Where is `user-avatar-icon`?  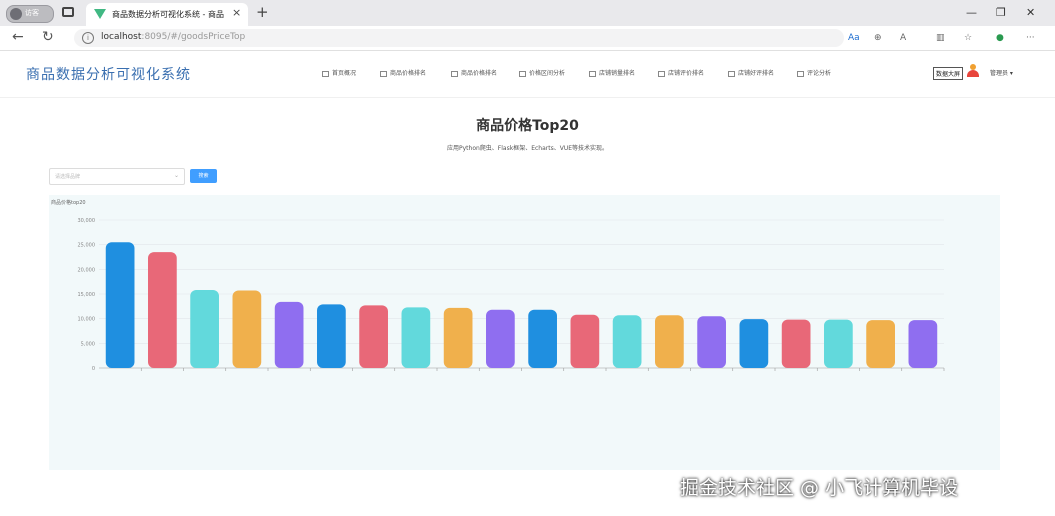
user-avatar-icon is located at coordinates (973, 71).